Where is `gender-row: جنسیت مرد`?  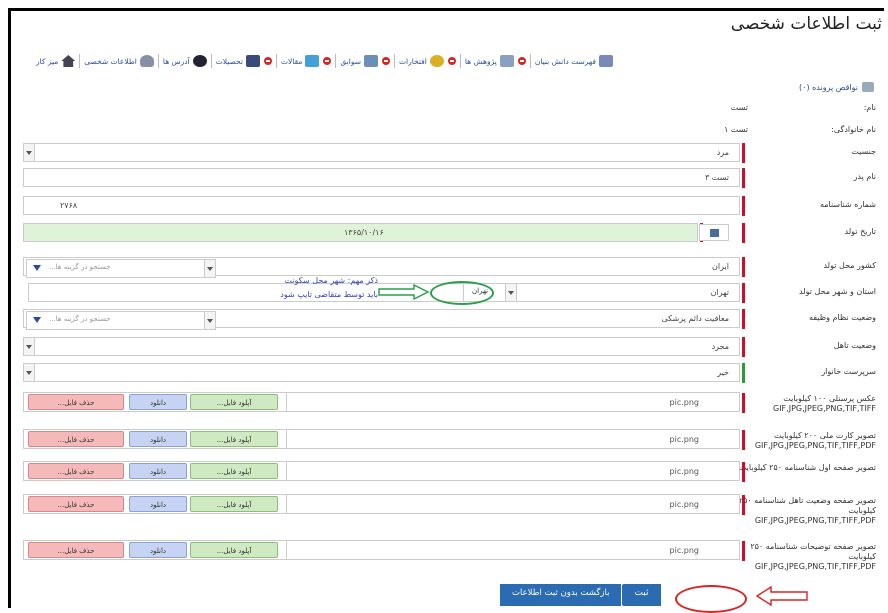 gender-row: جنسیت مرد is located at coordinates (448, 153).